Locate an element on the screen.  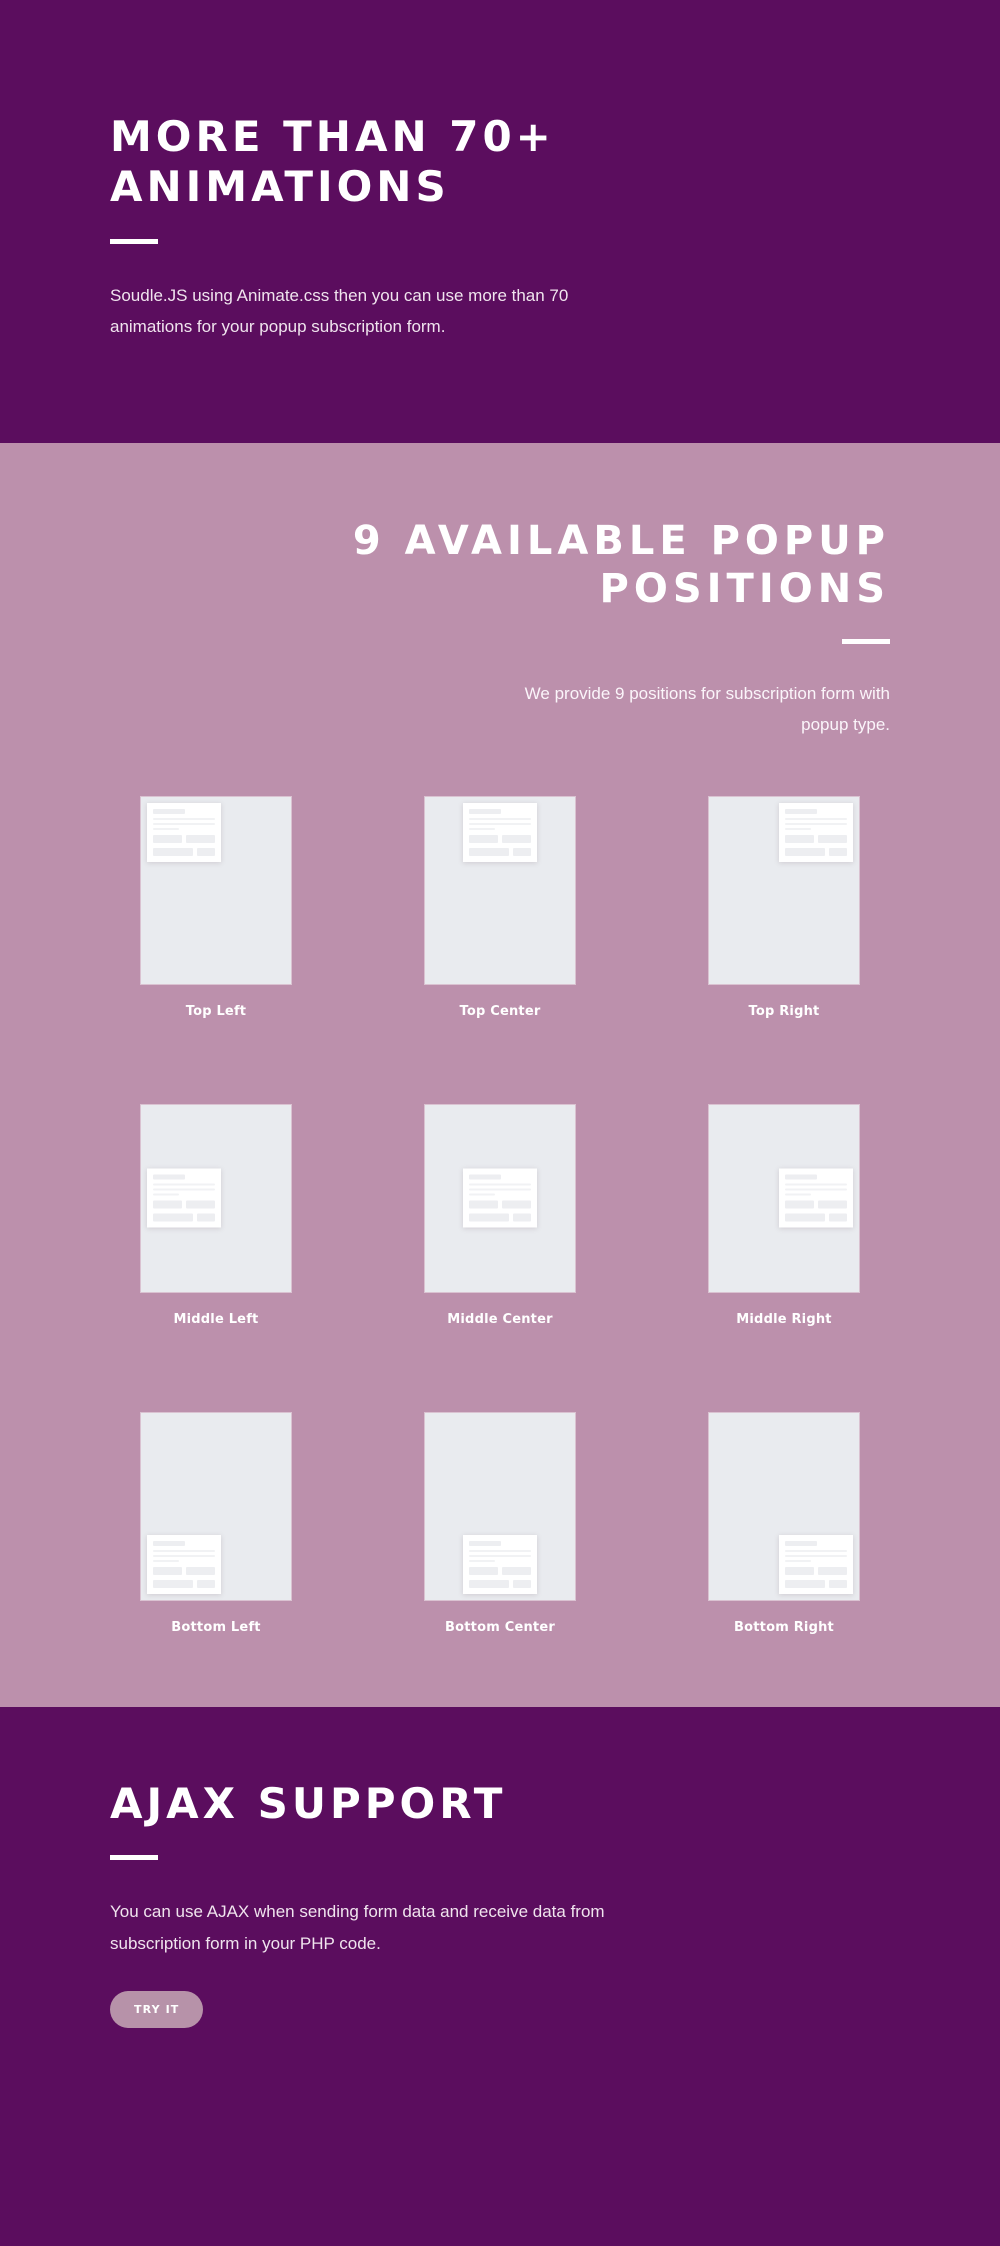
position-card-label: Top Right is located at coordinates (784, 1011).